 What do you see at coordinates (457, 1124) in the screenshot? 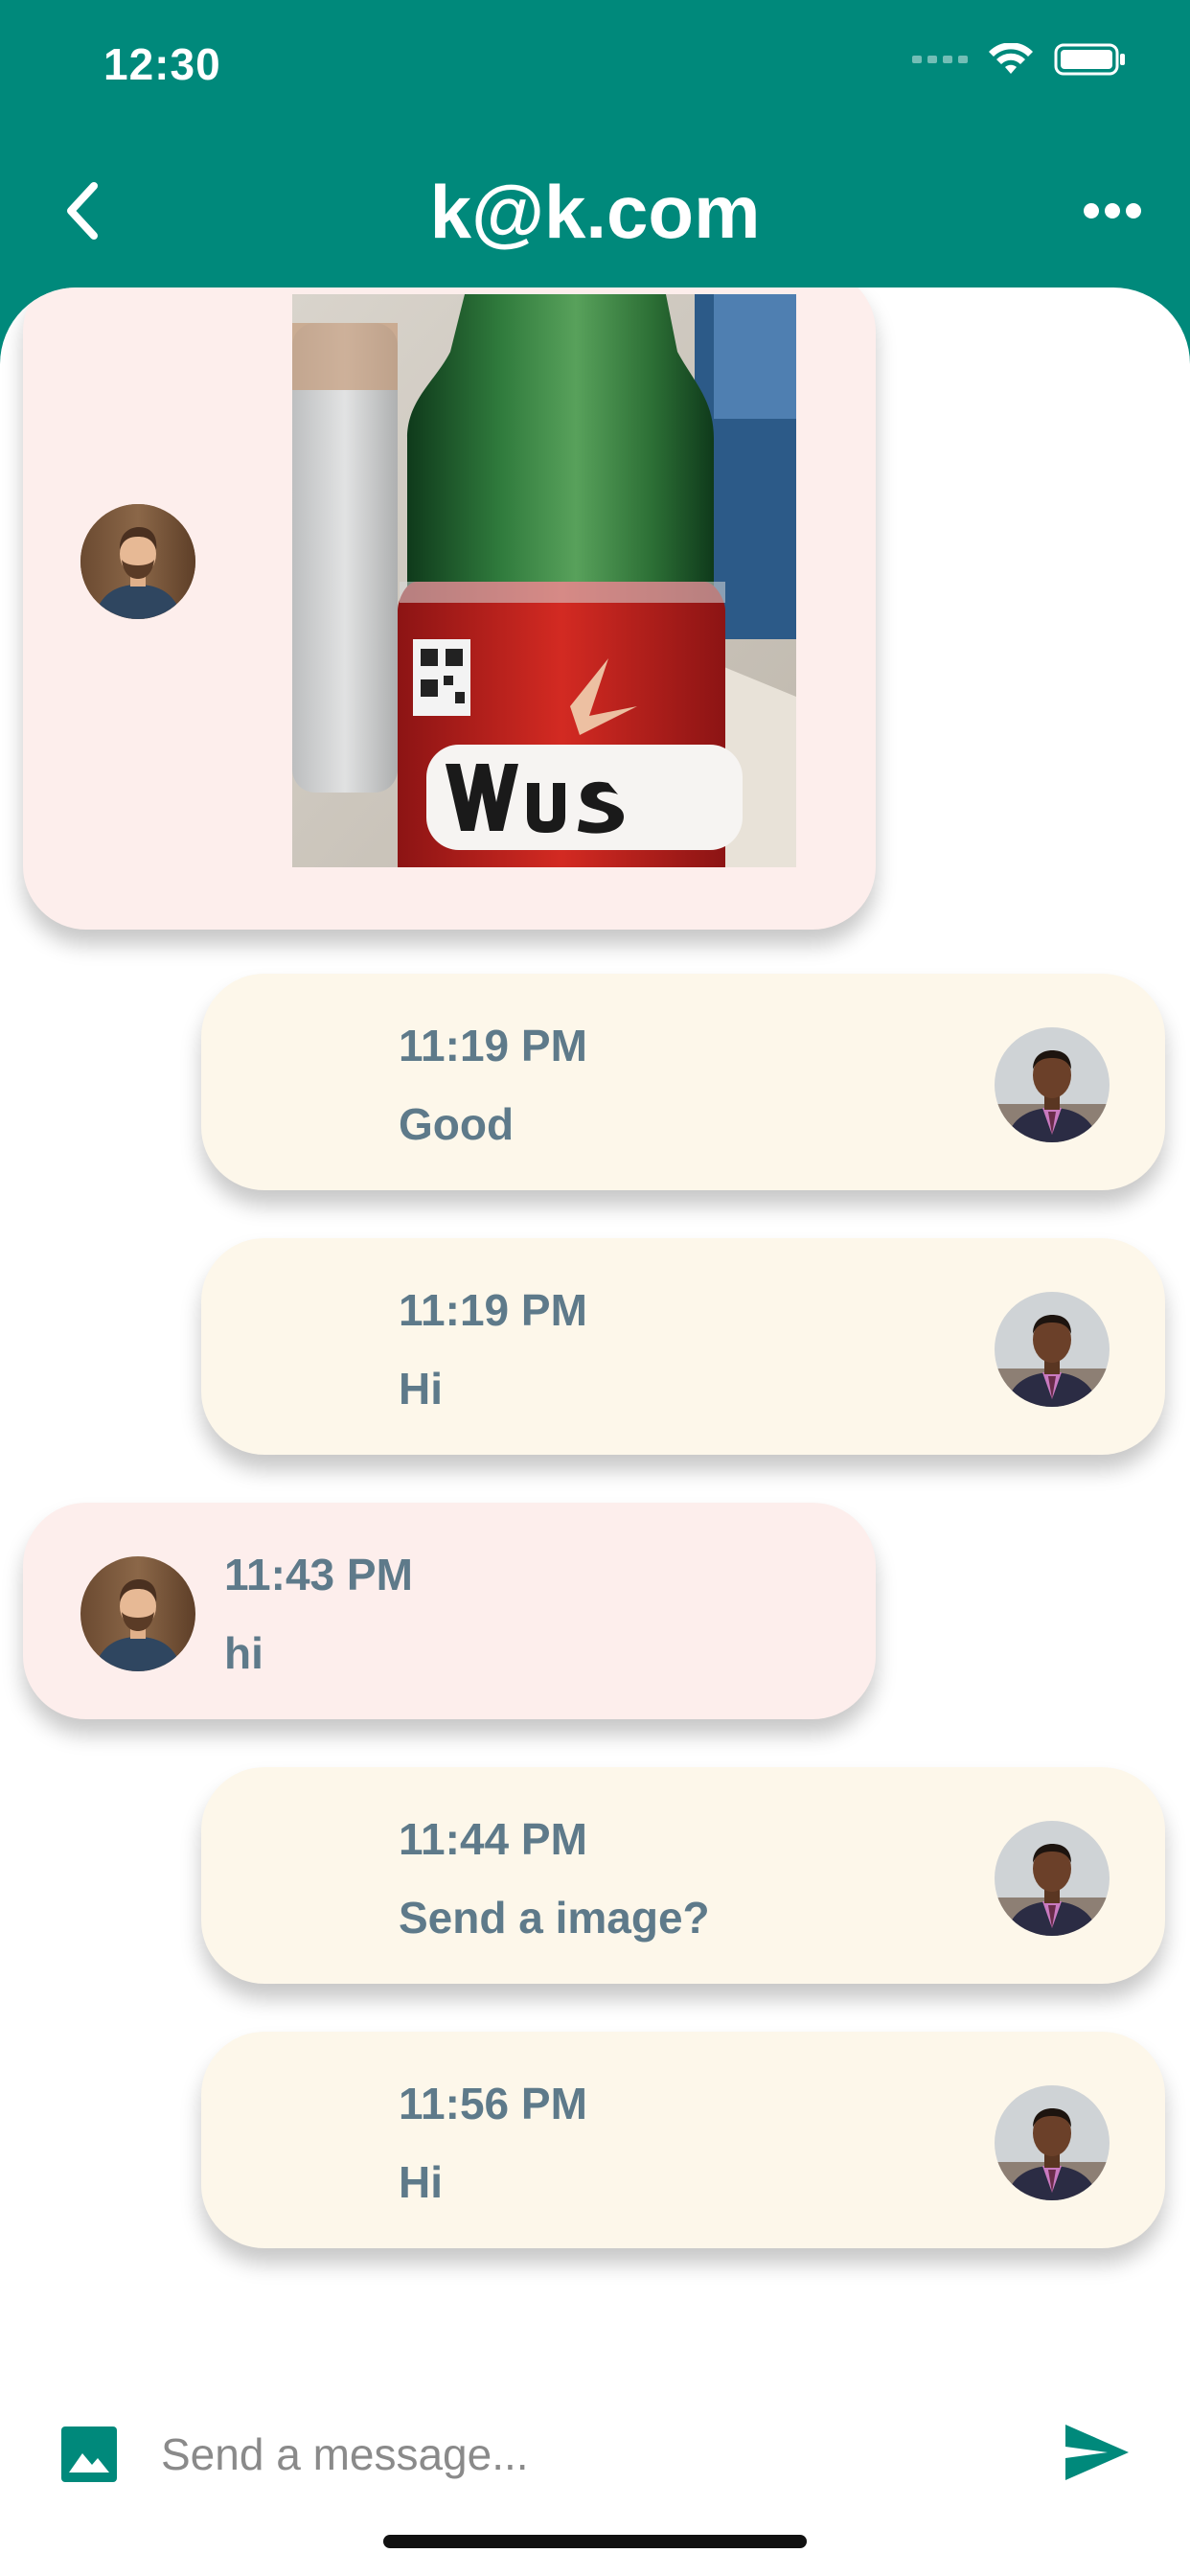
I see `message-text: Good` at bounding box center [457, 1124].